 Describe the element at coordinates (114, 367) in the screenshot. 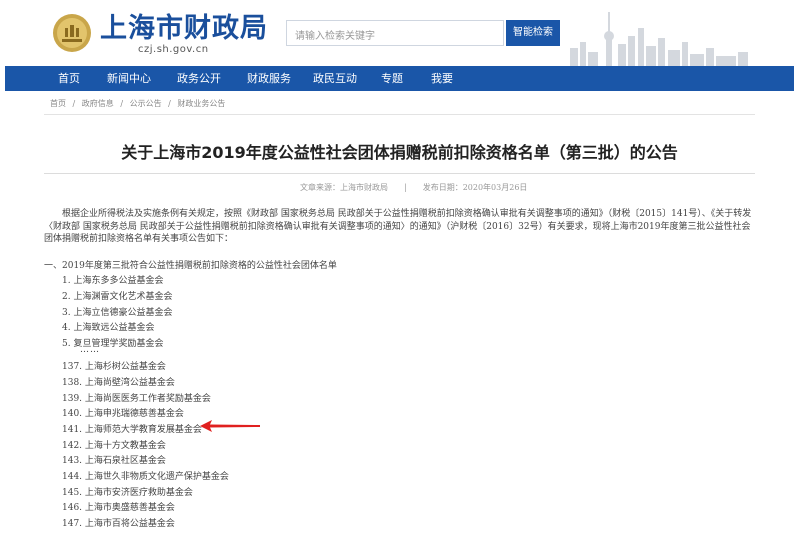

I see `list-item: 137. 上海杉树公益基金会` at that location.